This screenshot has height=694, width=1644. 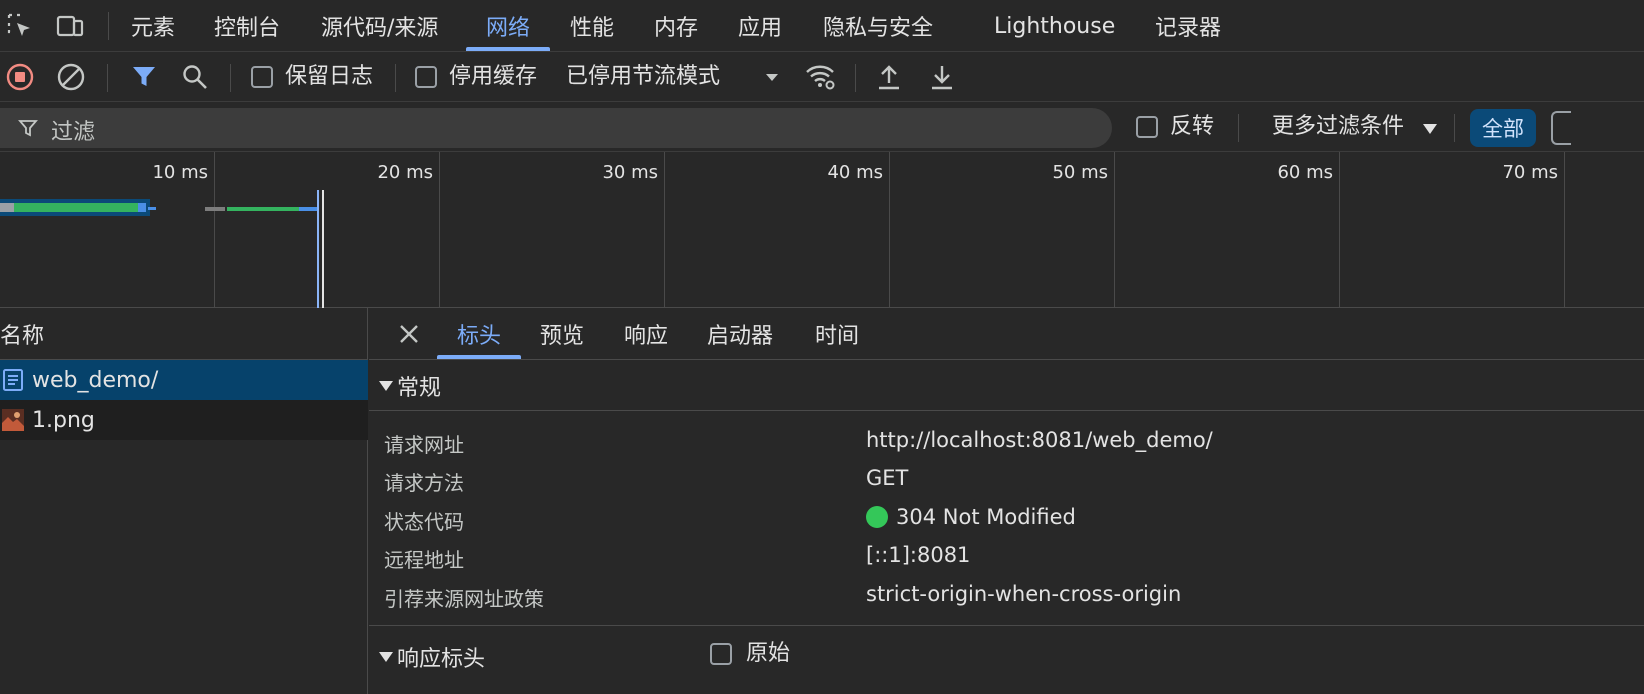 I want to click on tick-label: 60 ms, so click(x=1305, y=172).